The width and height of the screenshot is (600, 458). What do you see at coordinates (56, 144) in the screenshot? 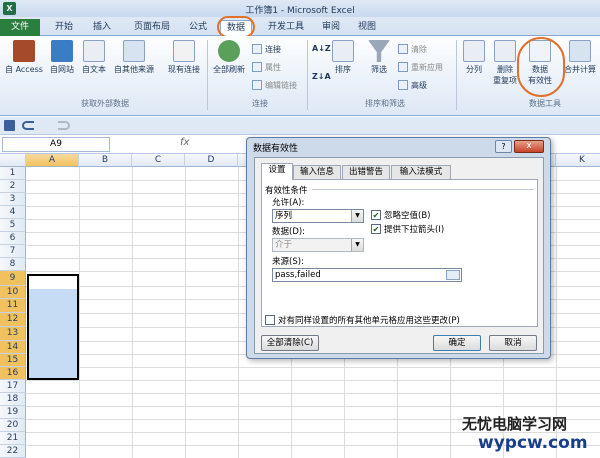
I see `name-box: A9` at bounding box center [56, 144].